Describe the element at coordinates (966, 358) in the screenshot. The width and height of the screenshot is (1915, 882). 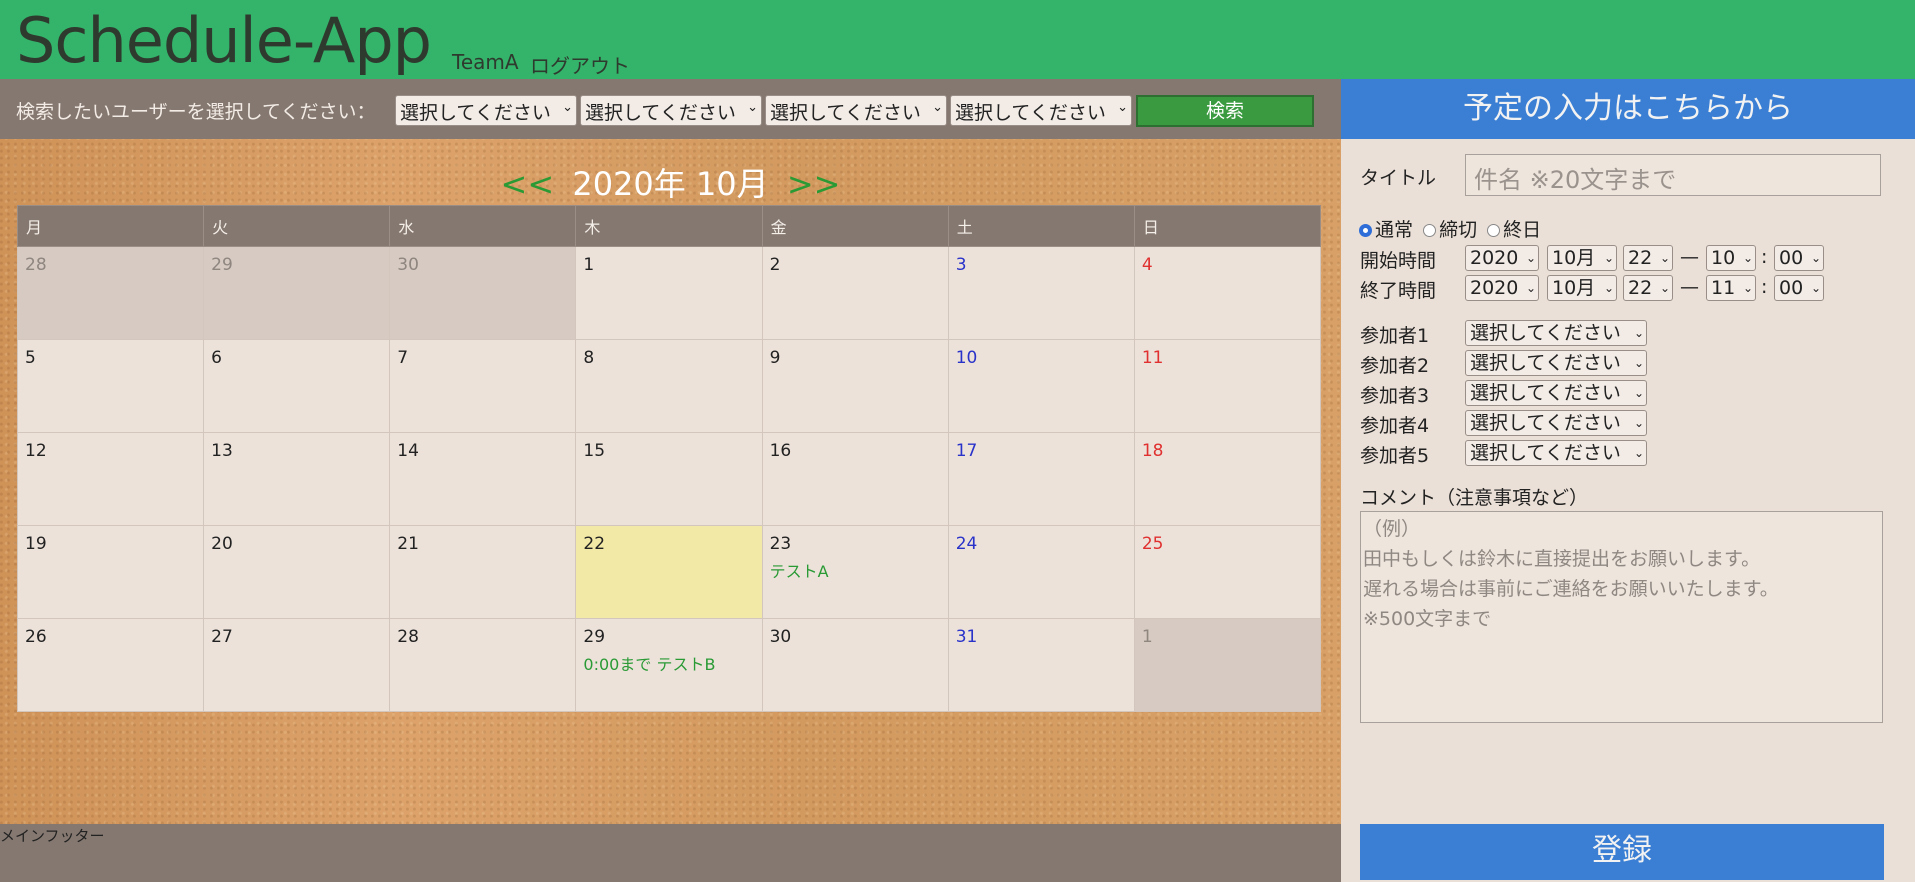
I see `day-number: 10` at that location.